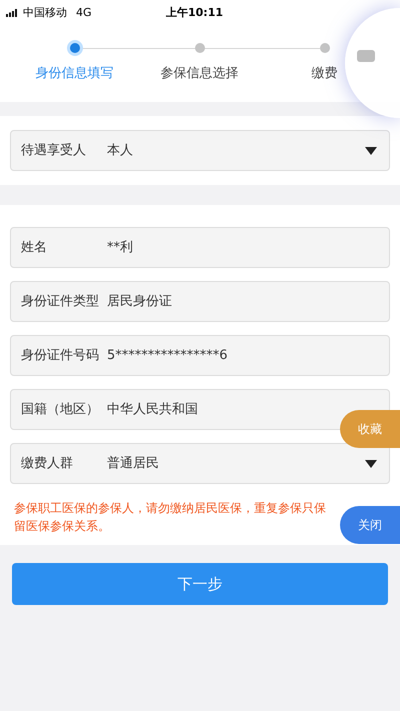  What do you see at coordinates (133, 463) in the screenshot?
I see `field-value: 普通居民` at bounding box center [133, 463].